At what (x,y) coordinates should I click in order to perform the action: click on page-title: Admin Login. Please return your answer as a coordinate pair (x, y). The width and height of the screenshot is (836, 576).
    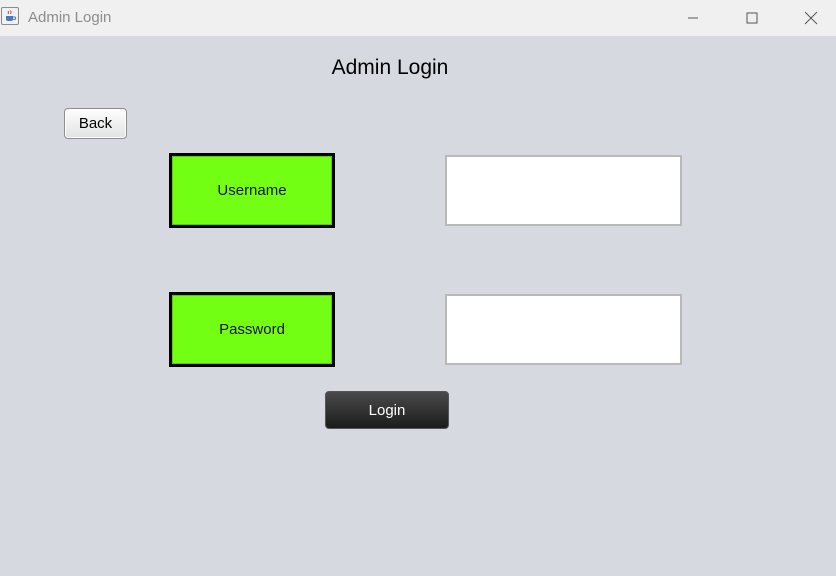
    Looking at the image, I should click on (390, 67).